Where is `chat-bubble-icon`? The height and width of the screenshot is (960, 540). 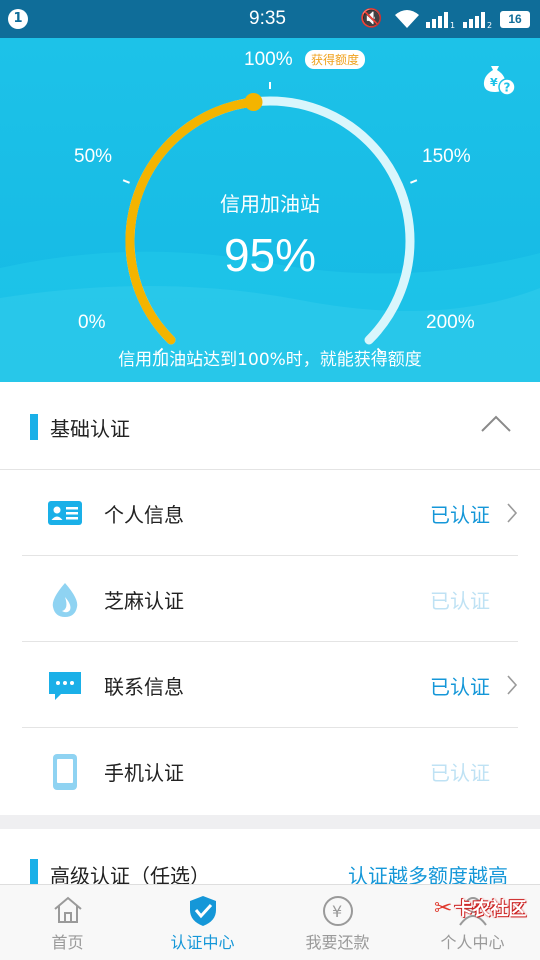 chat-bubble-icon is located at coordinates (65, 686).